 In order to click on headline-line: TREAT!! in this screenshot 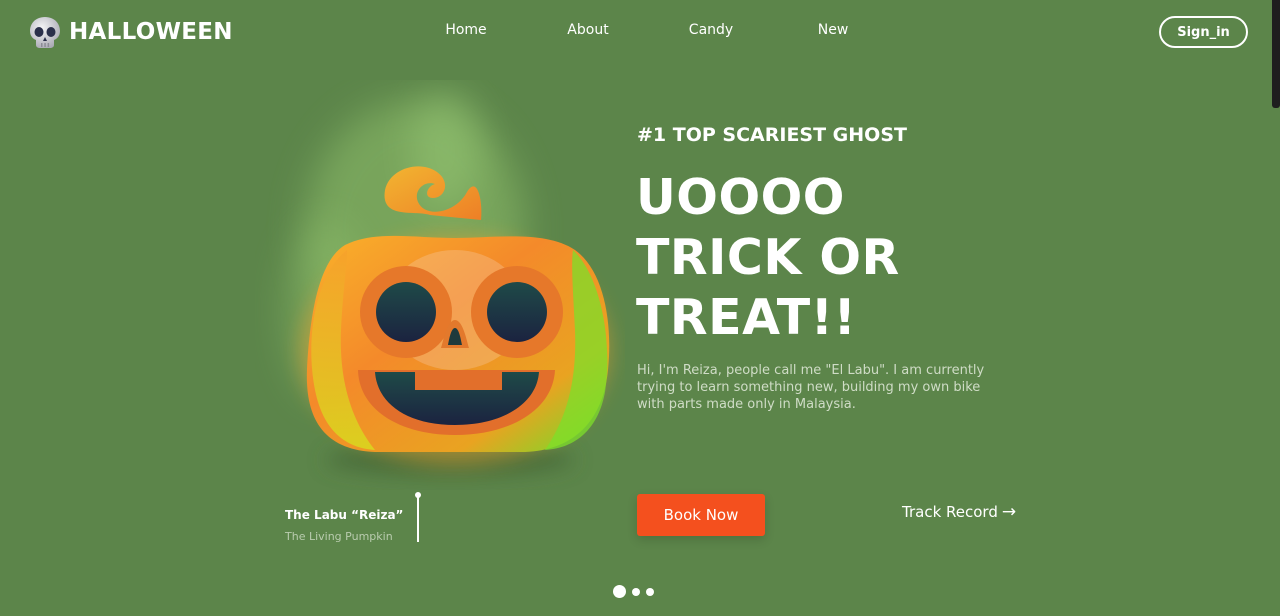, I will do `click(746, 317)`.